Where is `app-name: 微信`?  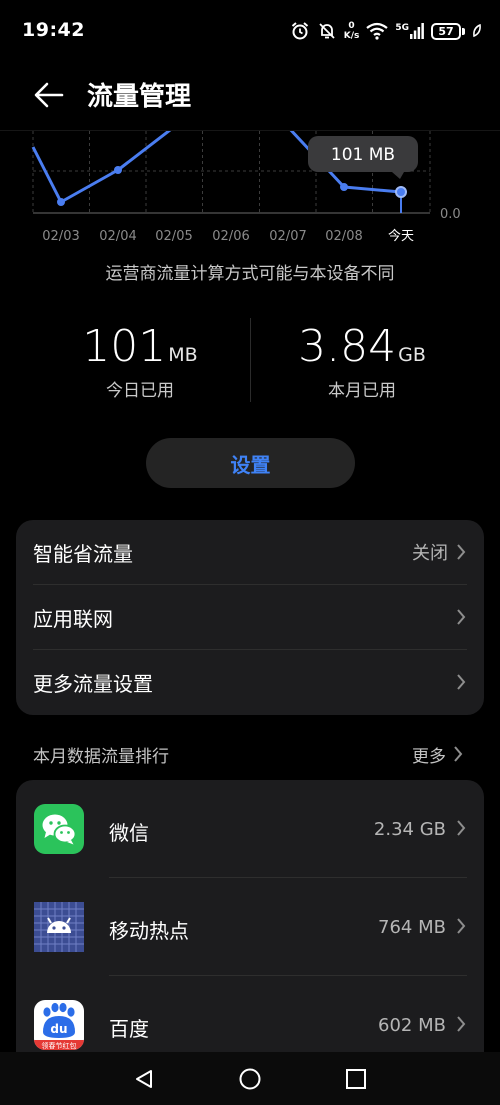
app-name: 微信 is located at coordinates (129, 833).